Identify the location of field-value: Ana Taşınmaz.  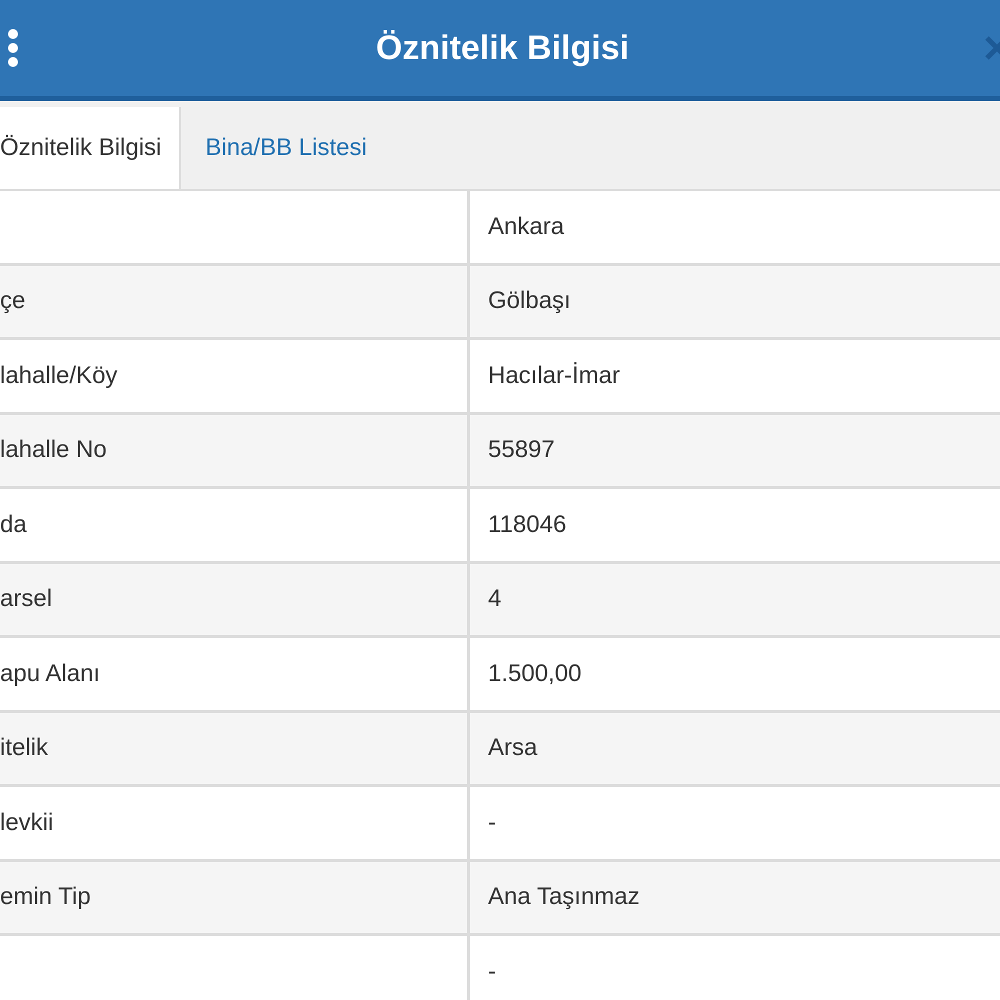
(564, 897).